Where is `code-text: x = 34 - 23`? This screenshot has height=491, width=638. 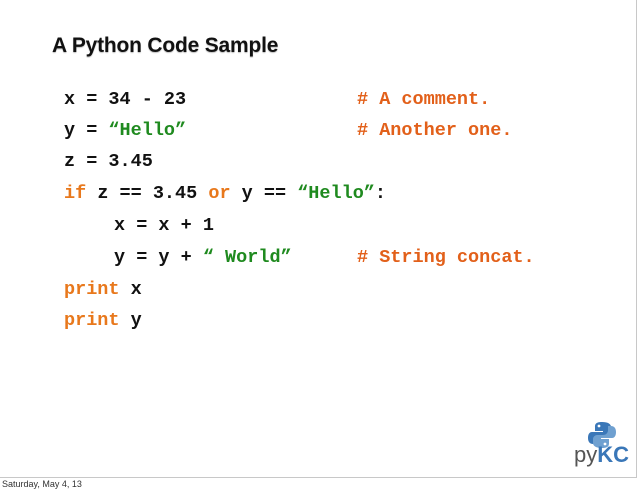 code-text: x = 34 - 23 is located at coordinates (125, 99).